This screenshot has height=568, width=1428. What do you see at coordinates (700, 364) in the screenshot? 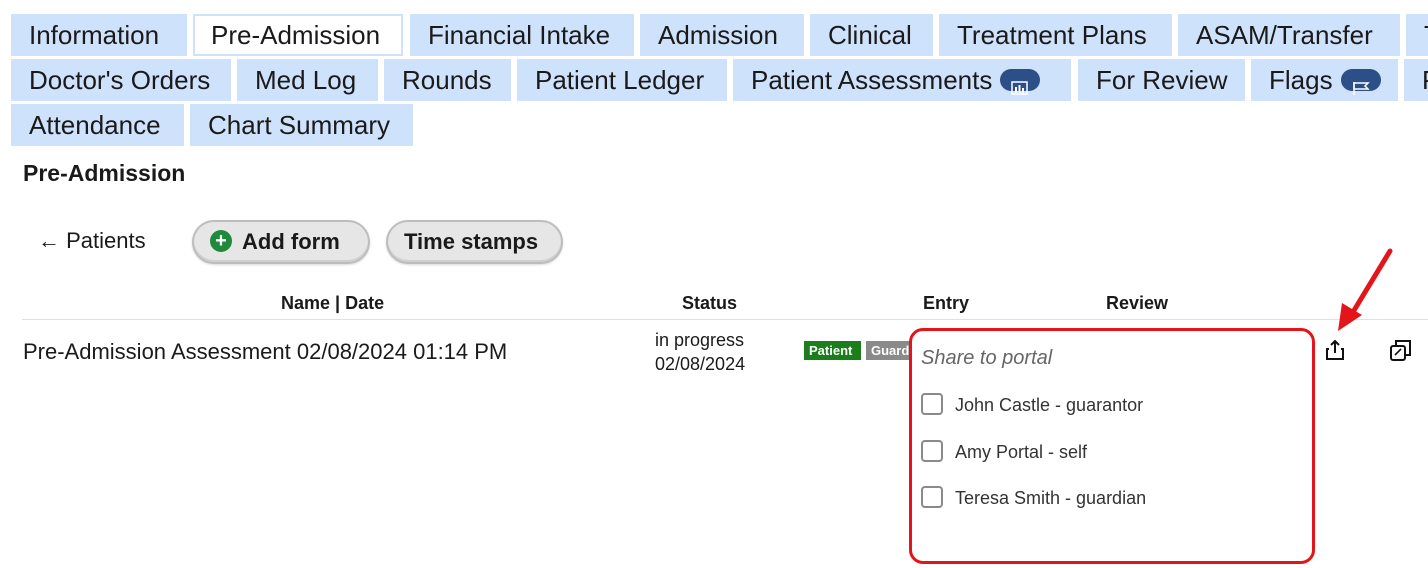
I see `status-date: 02/08/2024` at bounding box center [700, 364].